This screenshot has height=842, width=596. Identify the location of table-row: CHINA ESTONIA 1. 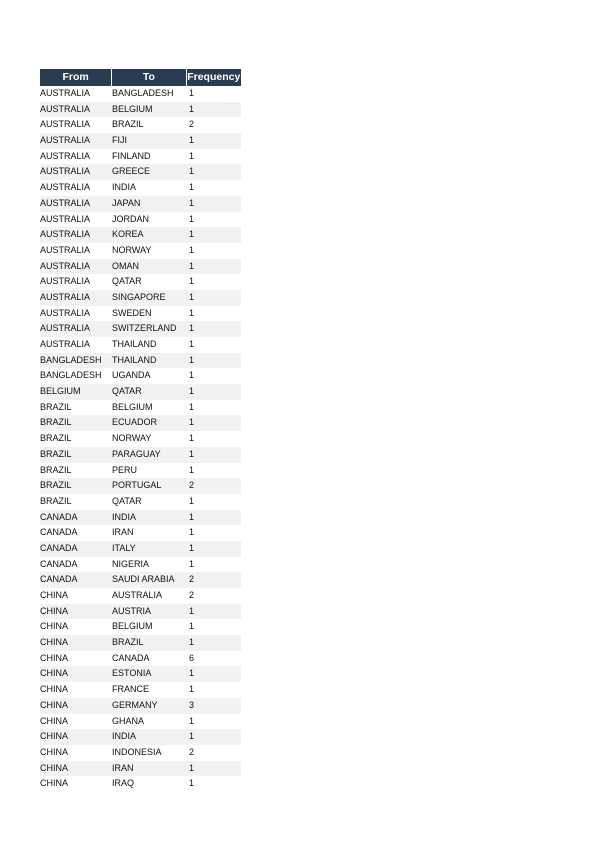
(140, 674).